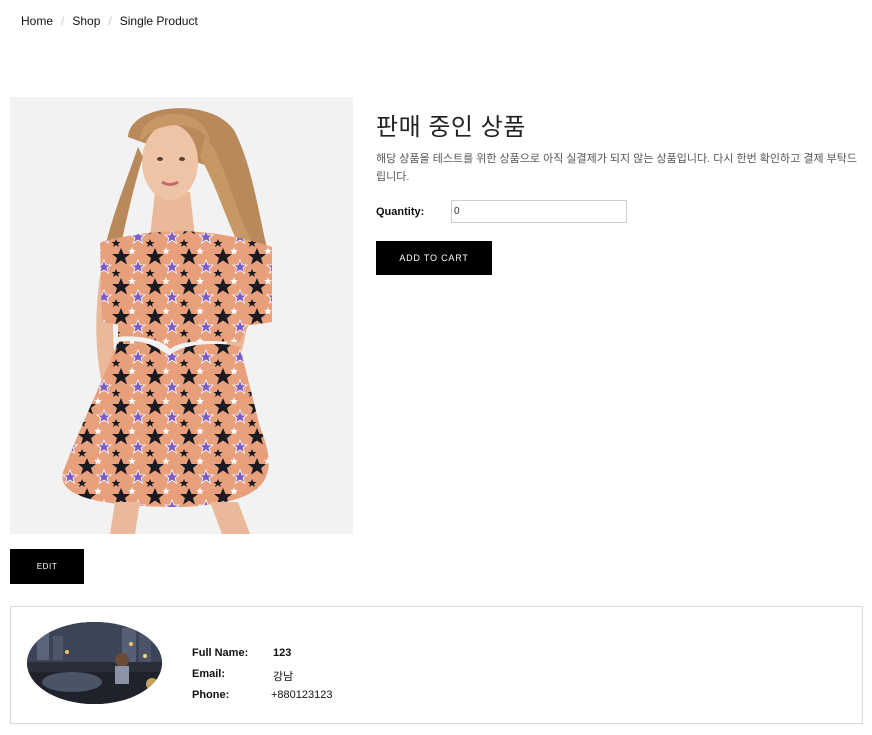 Image resolution: width=872 pixels, height=735 pixels. I want to click on avatar, so click(94, 663).